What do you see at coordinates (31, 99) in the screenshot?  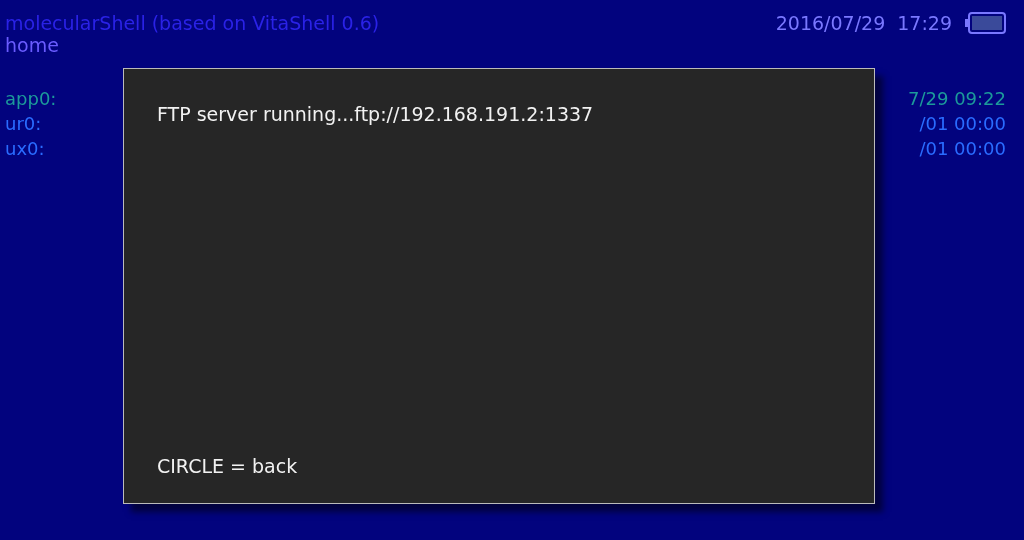 I see `file-name: app0:` at bounding box center [31, 99].